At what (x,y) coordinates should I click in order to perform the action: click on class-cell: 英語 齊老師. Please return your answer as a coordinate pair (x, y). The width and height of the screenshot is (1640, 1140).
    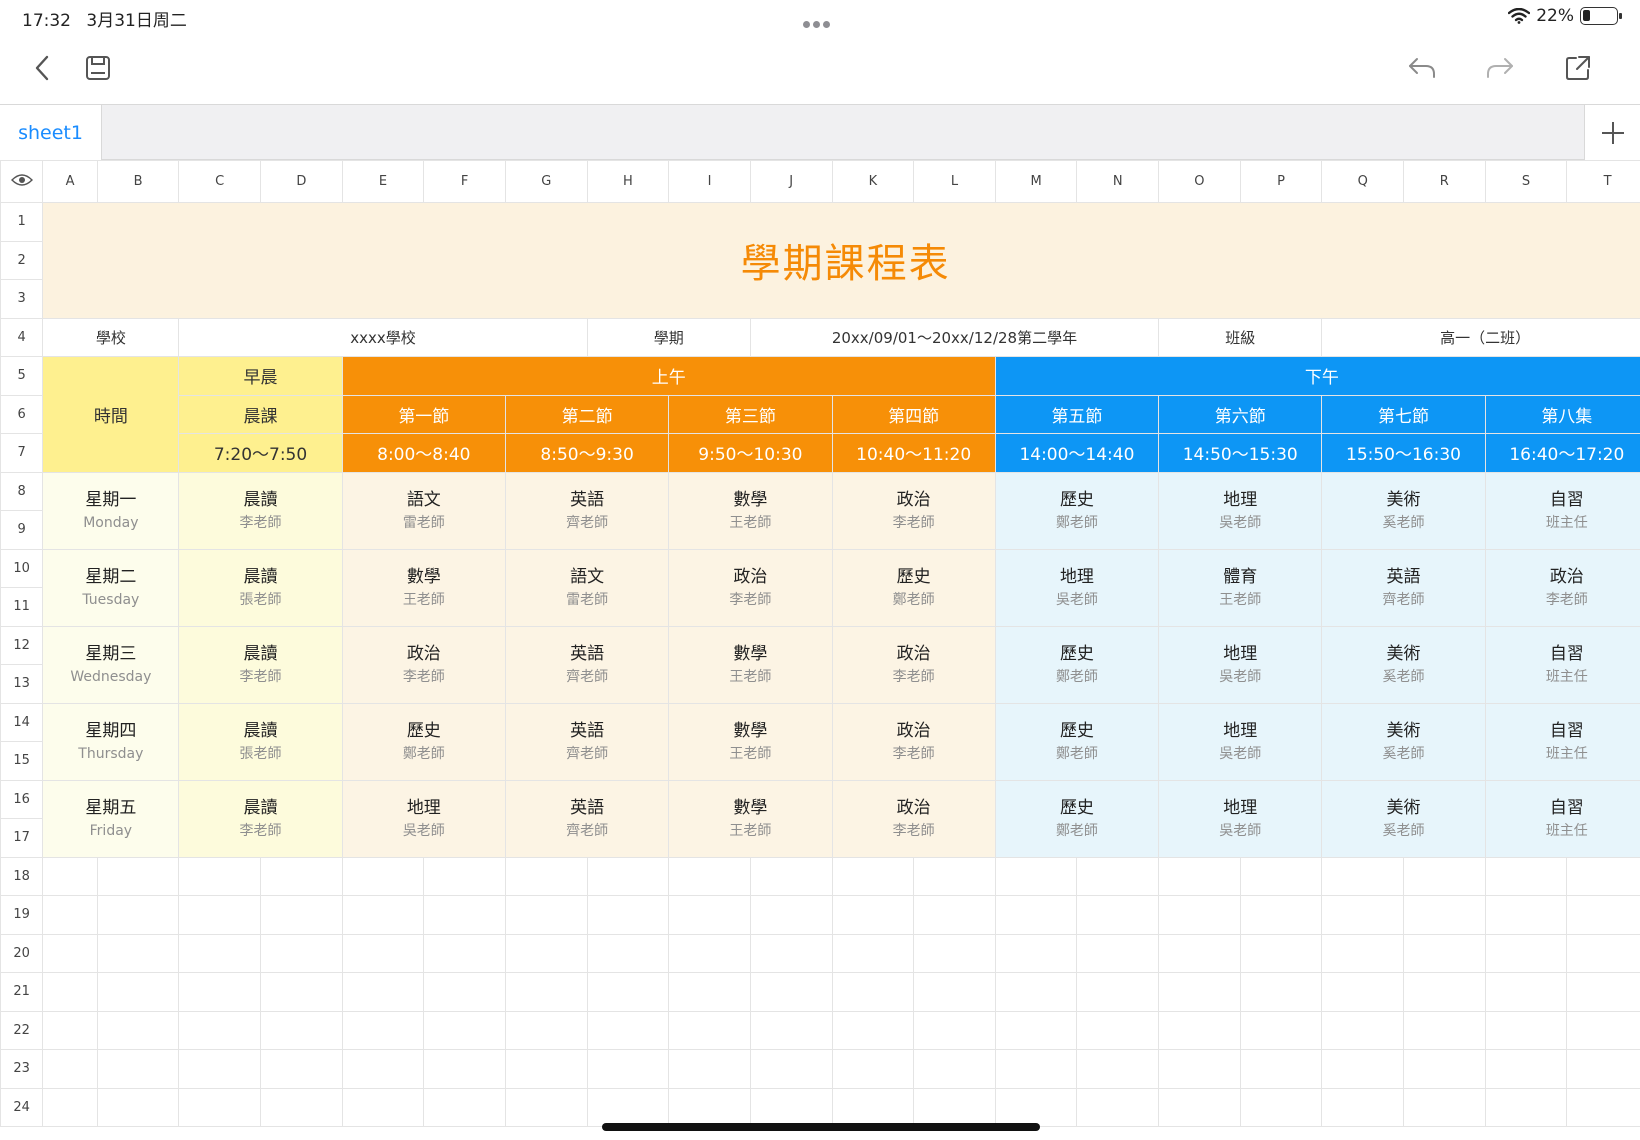
    Looking at the image, I should click on (587, 510).